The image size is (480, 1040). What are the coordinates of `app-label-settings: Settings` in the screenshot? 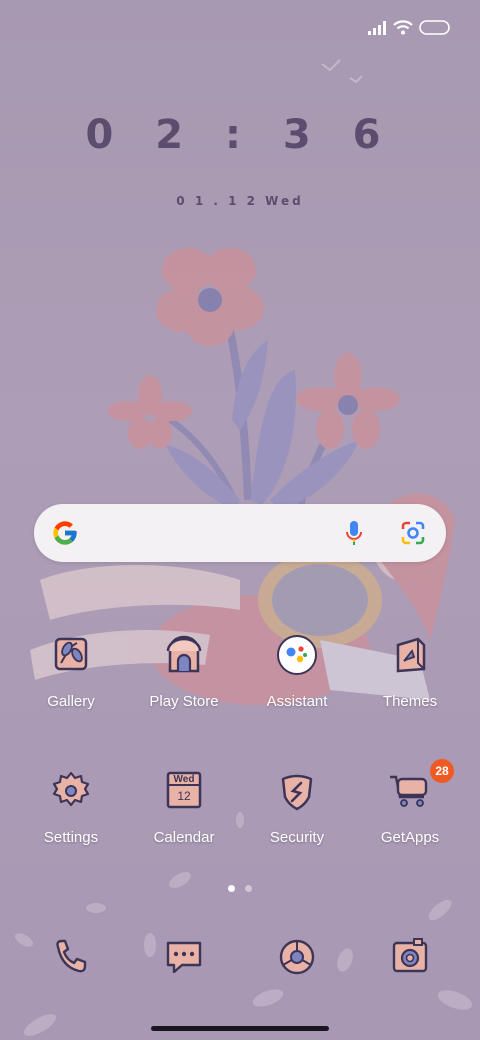 It's located at (71, 837).